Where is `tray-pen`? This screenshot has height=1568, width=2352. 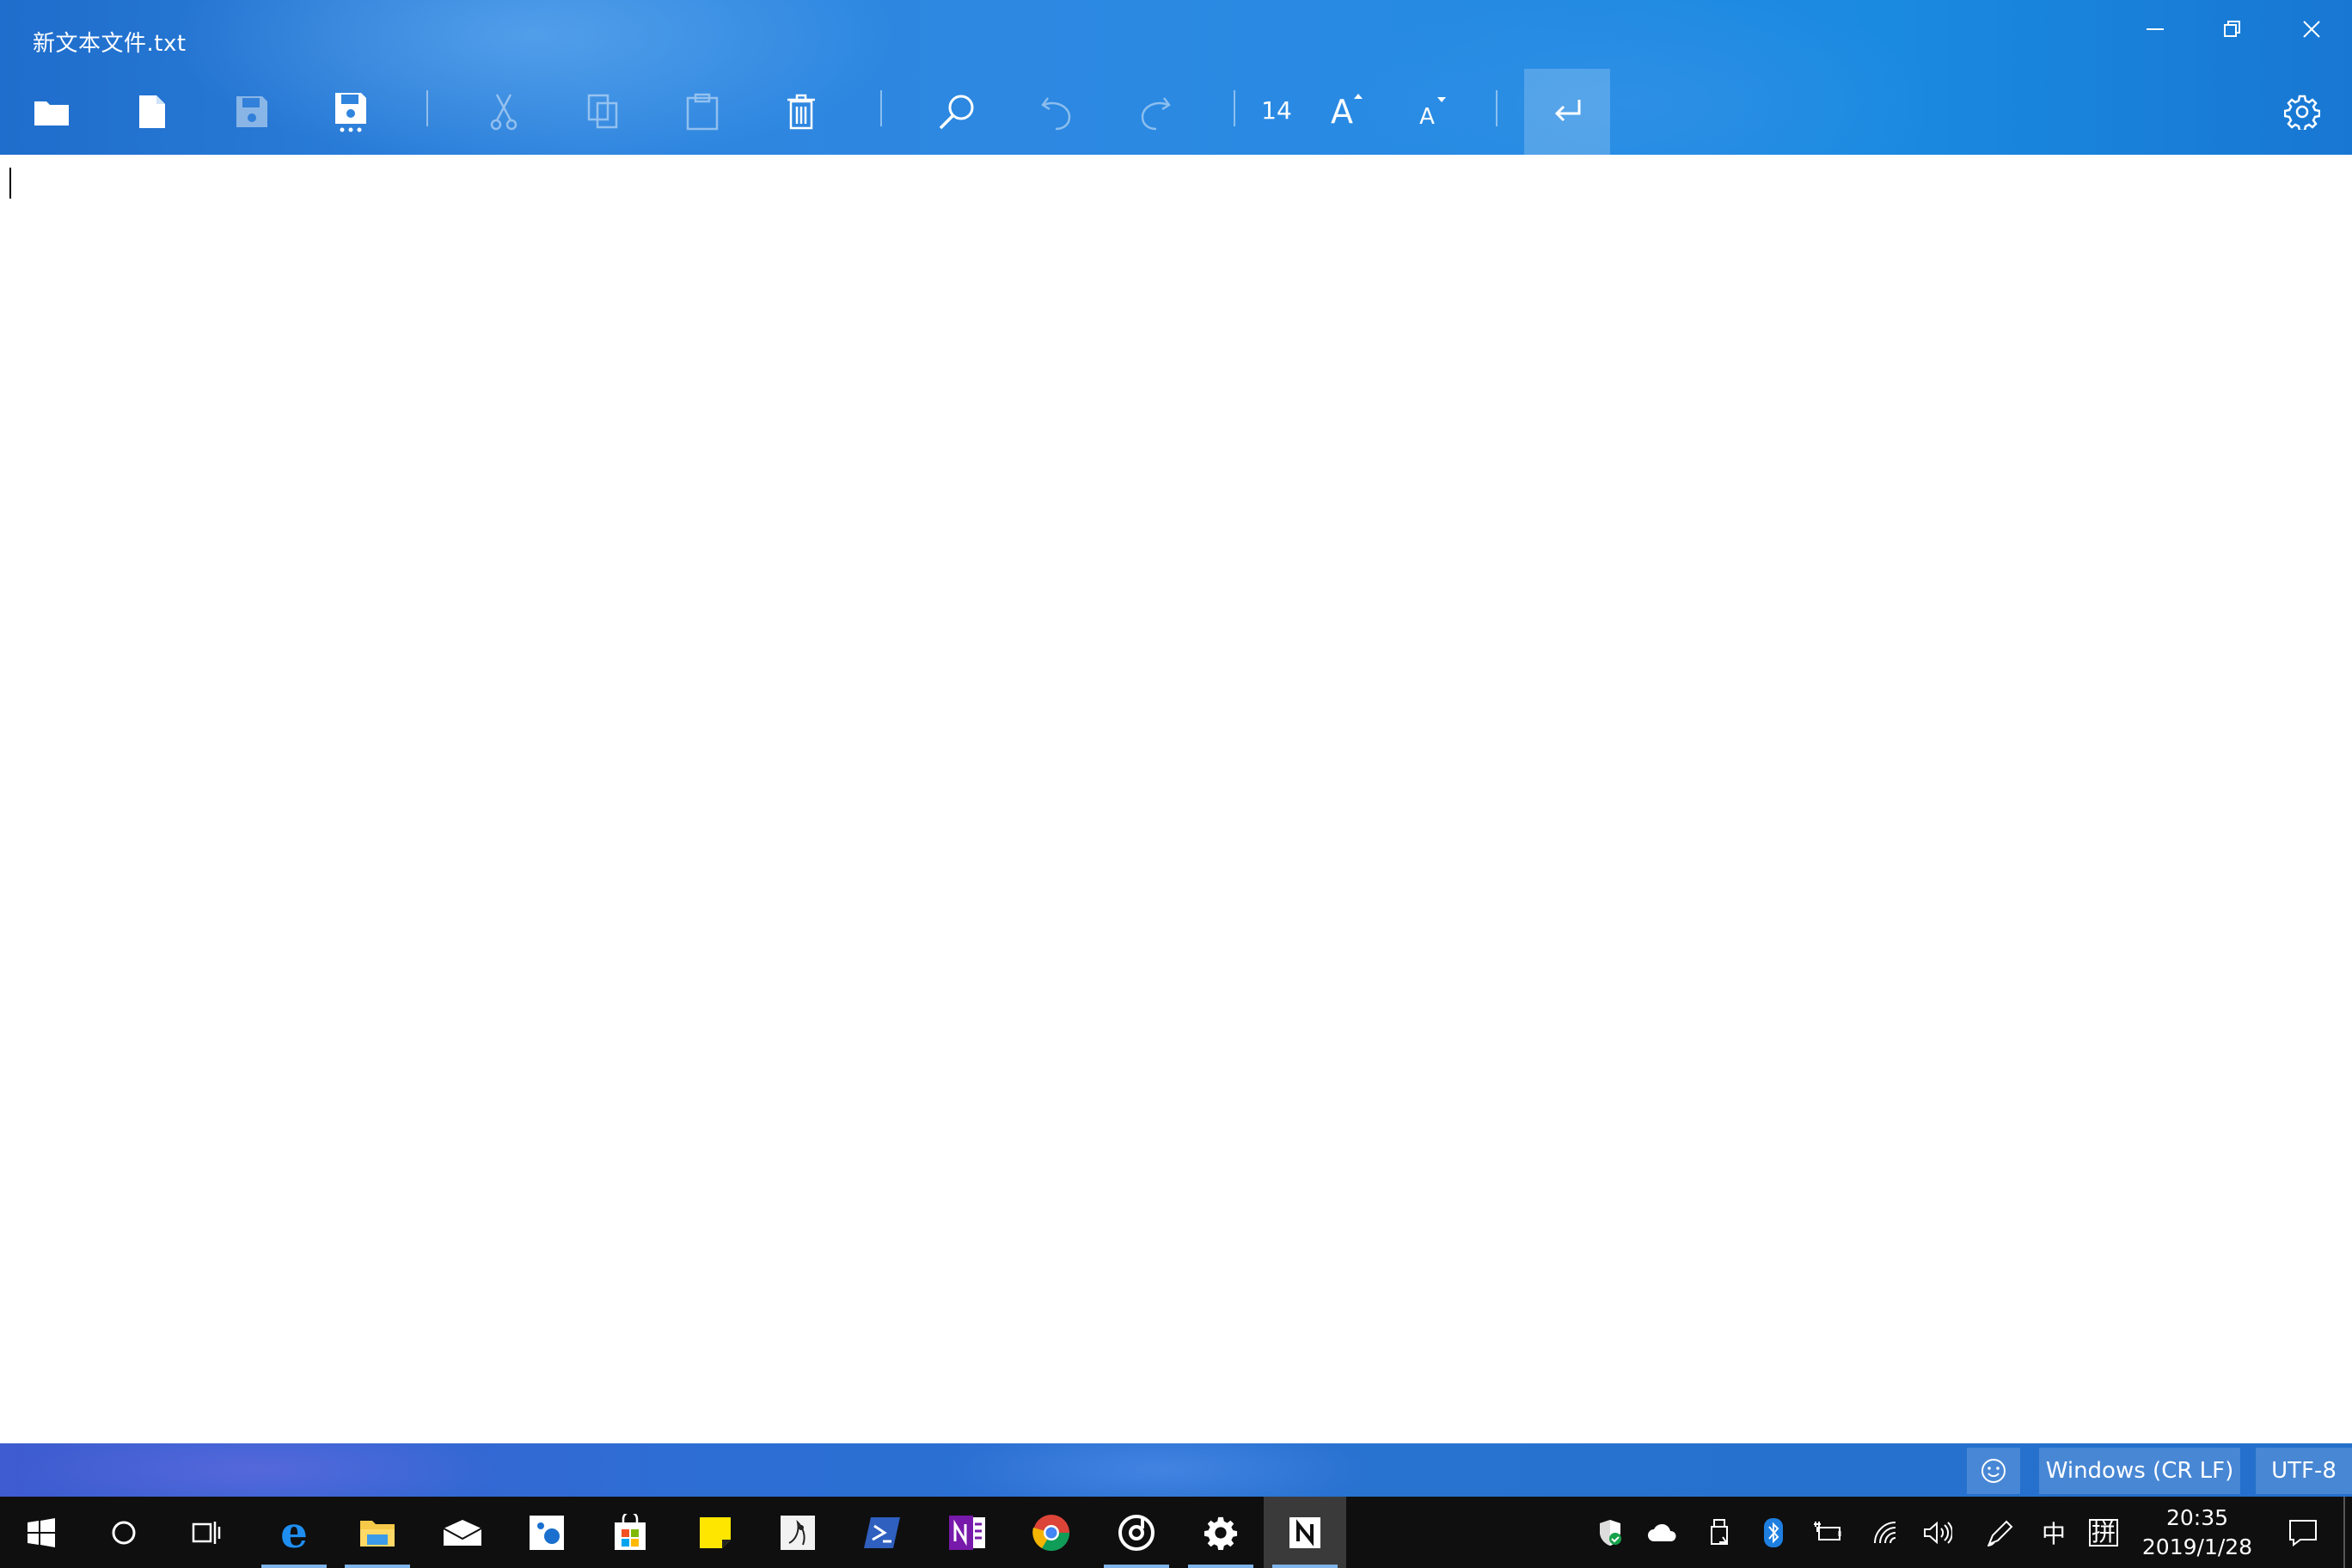
tray-pen is located at coordinates (2000, 1532).